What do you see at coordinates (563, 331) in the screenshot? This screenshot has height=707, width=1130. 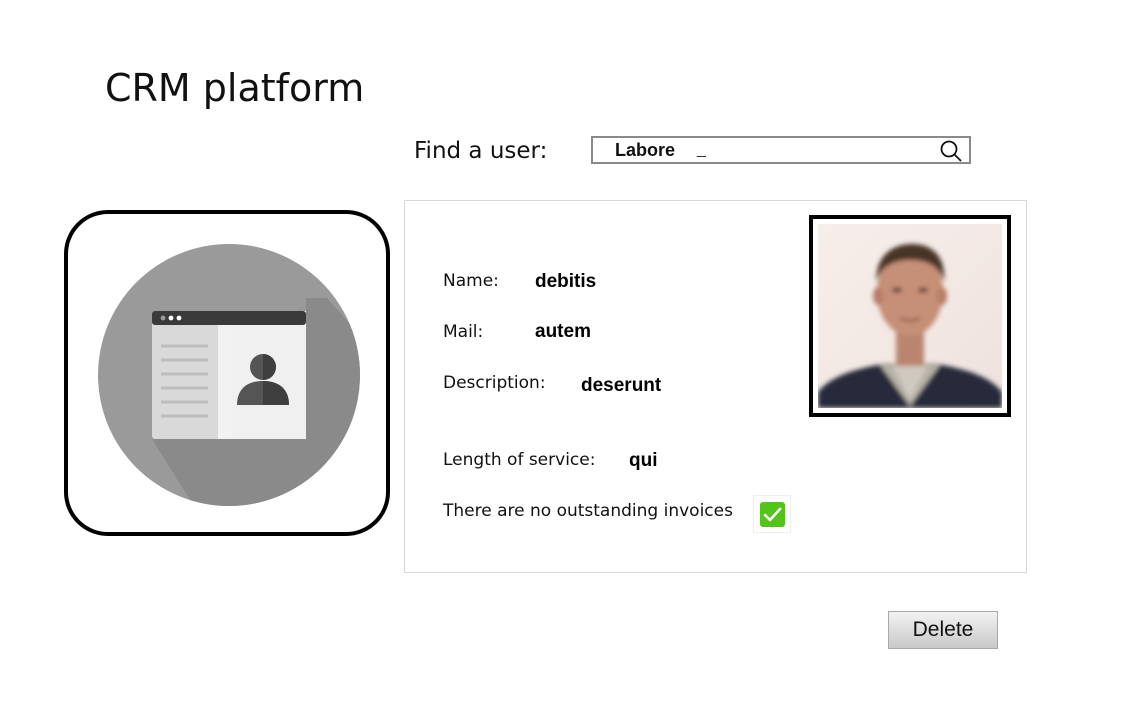 I see `mail-value: autem` at bounding box center [563, 331].